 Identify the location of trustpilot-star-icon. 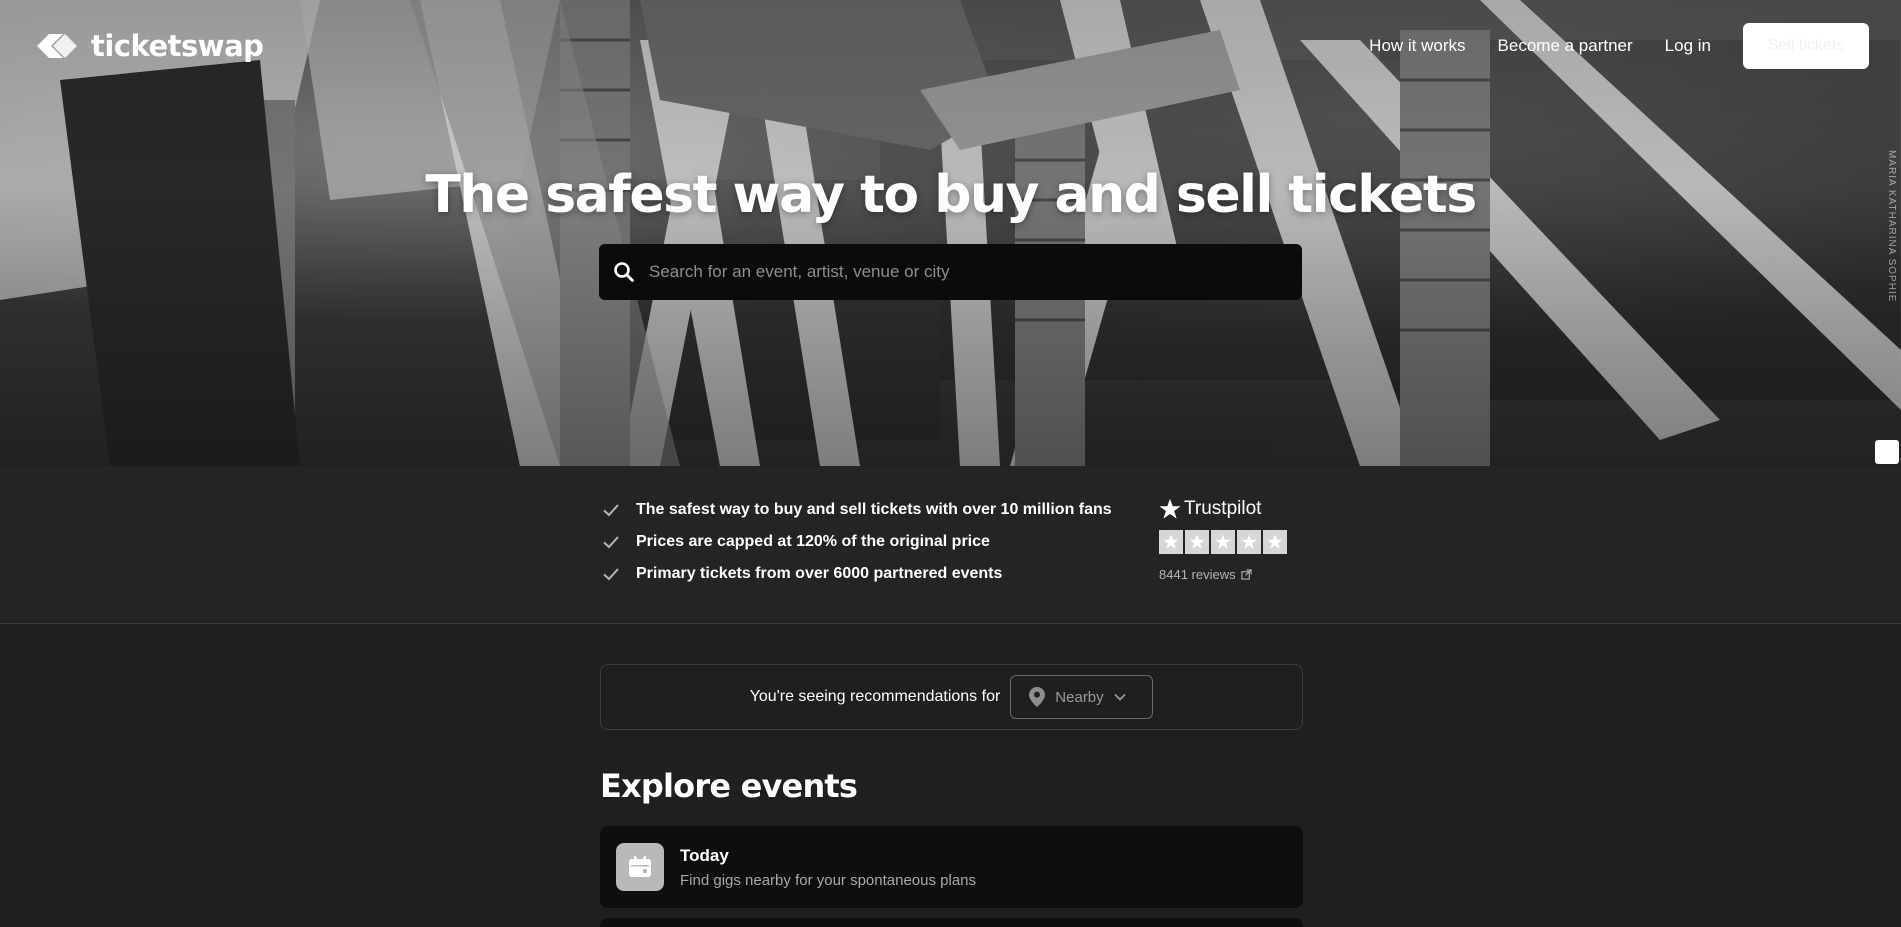
(1170, 508).